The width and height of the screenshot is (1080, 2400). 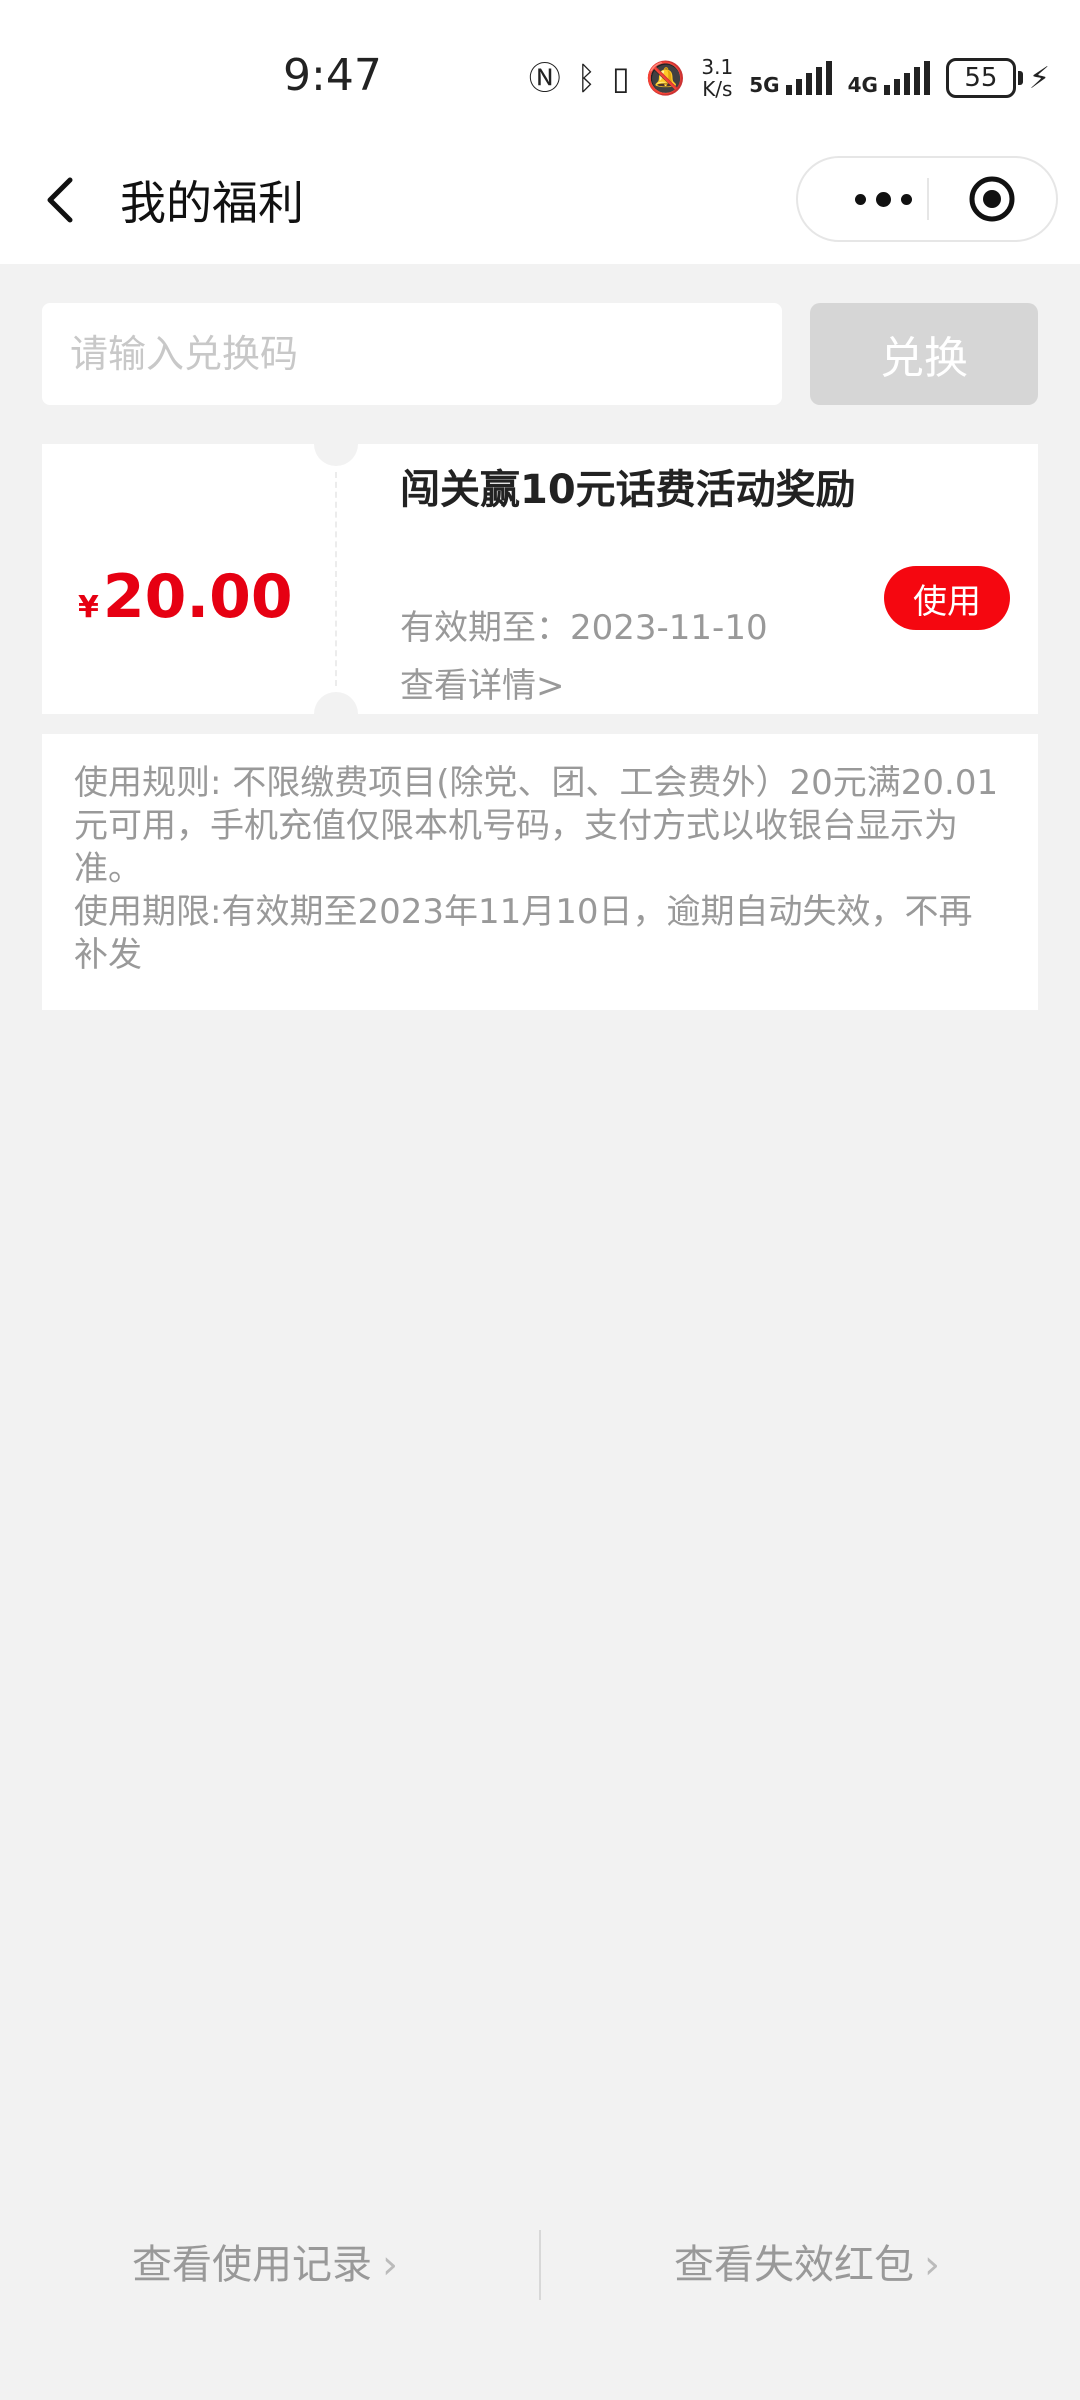 I want to click on target-icon, so click(x=992, y=199).